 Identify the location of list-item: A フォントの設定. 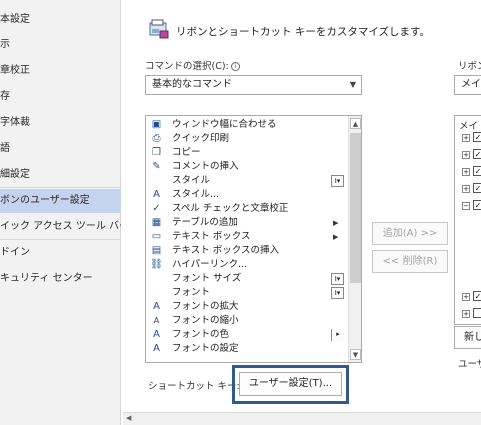
(246, 349).